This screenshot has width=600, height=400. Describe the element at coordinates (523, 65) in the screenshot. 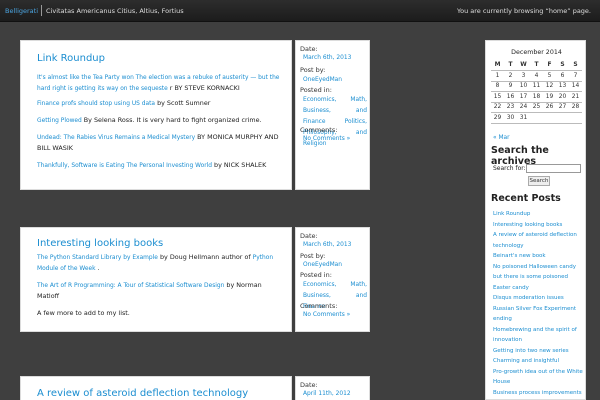

I see `calendar-weekday: W` at that location.